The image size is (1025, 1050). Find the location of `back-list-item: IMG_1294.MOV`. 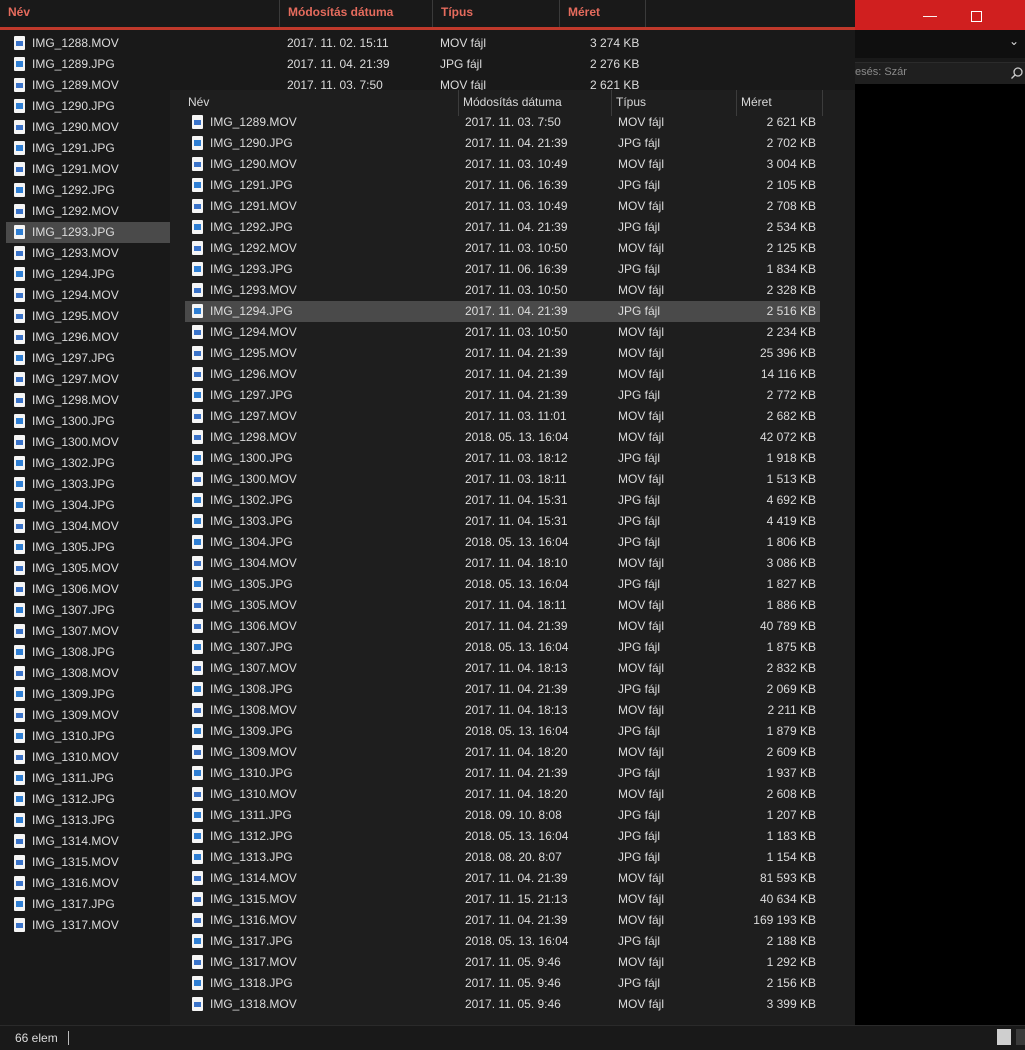

back-list-item: IMG_1294.MOV is located at coordinates (88, 295).